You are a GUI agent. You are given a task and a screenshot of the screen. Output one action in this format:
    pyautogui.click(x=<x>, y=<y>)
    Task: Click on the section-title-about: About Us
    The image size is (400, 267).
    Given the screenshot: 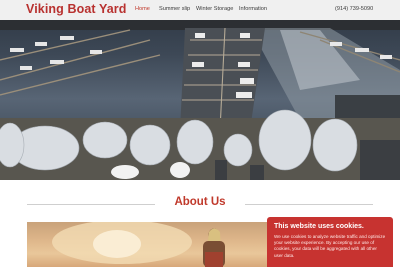 What is the action you would take?
    pyautogui.click(x=200, y=202)
    